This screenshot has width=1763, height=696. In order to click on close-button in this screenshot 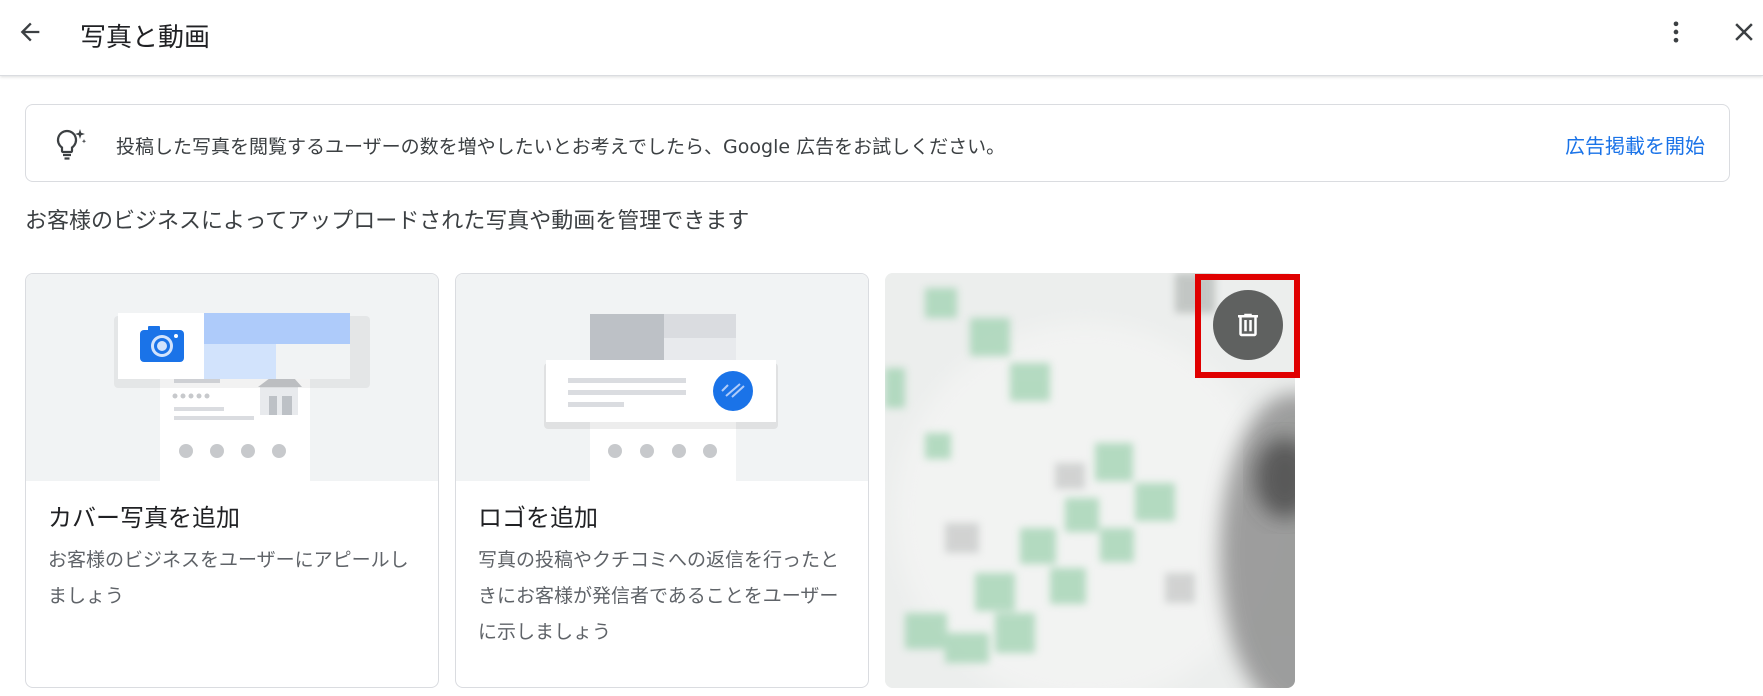, I will do `click(1743, 32)`.